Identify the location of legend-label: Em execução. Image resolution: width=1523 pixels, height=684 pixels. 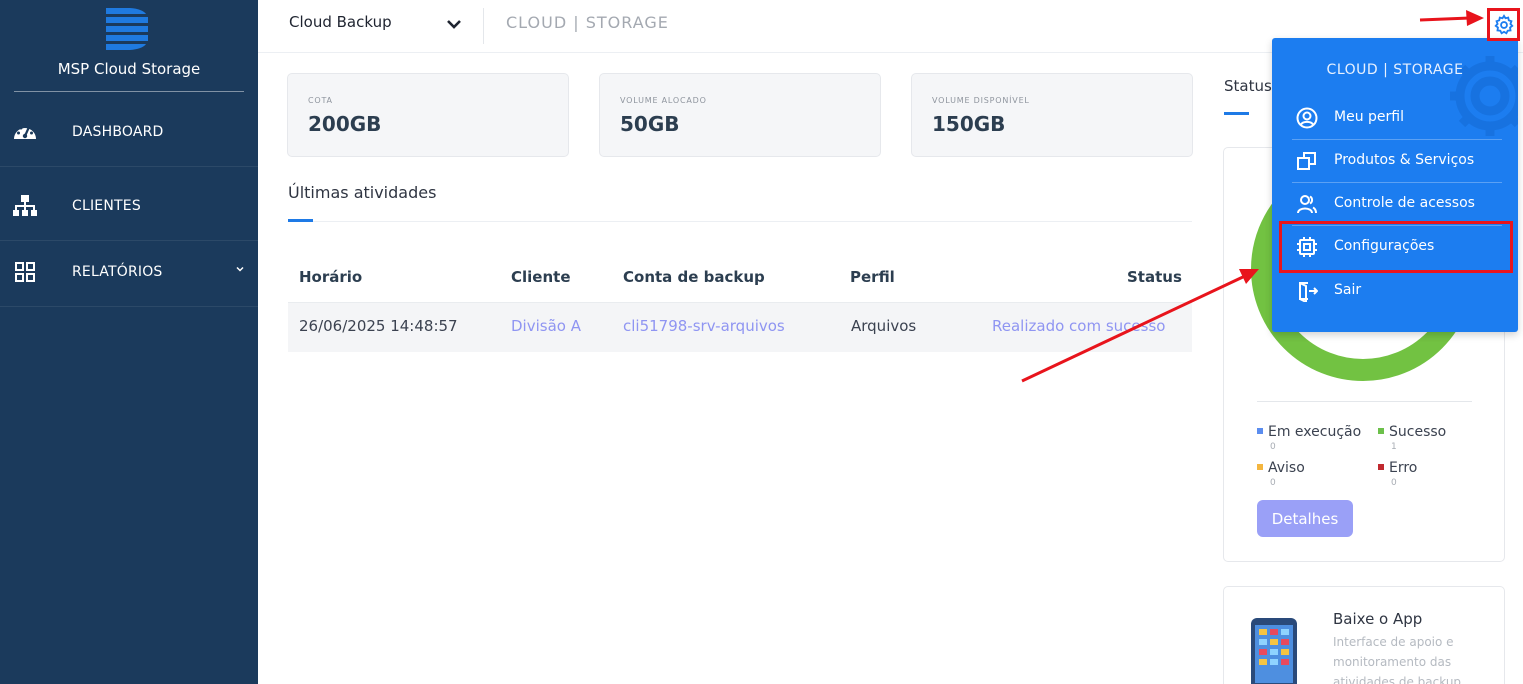
(1315, 432).